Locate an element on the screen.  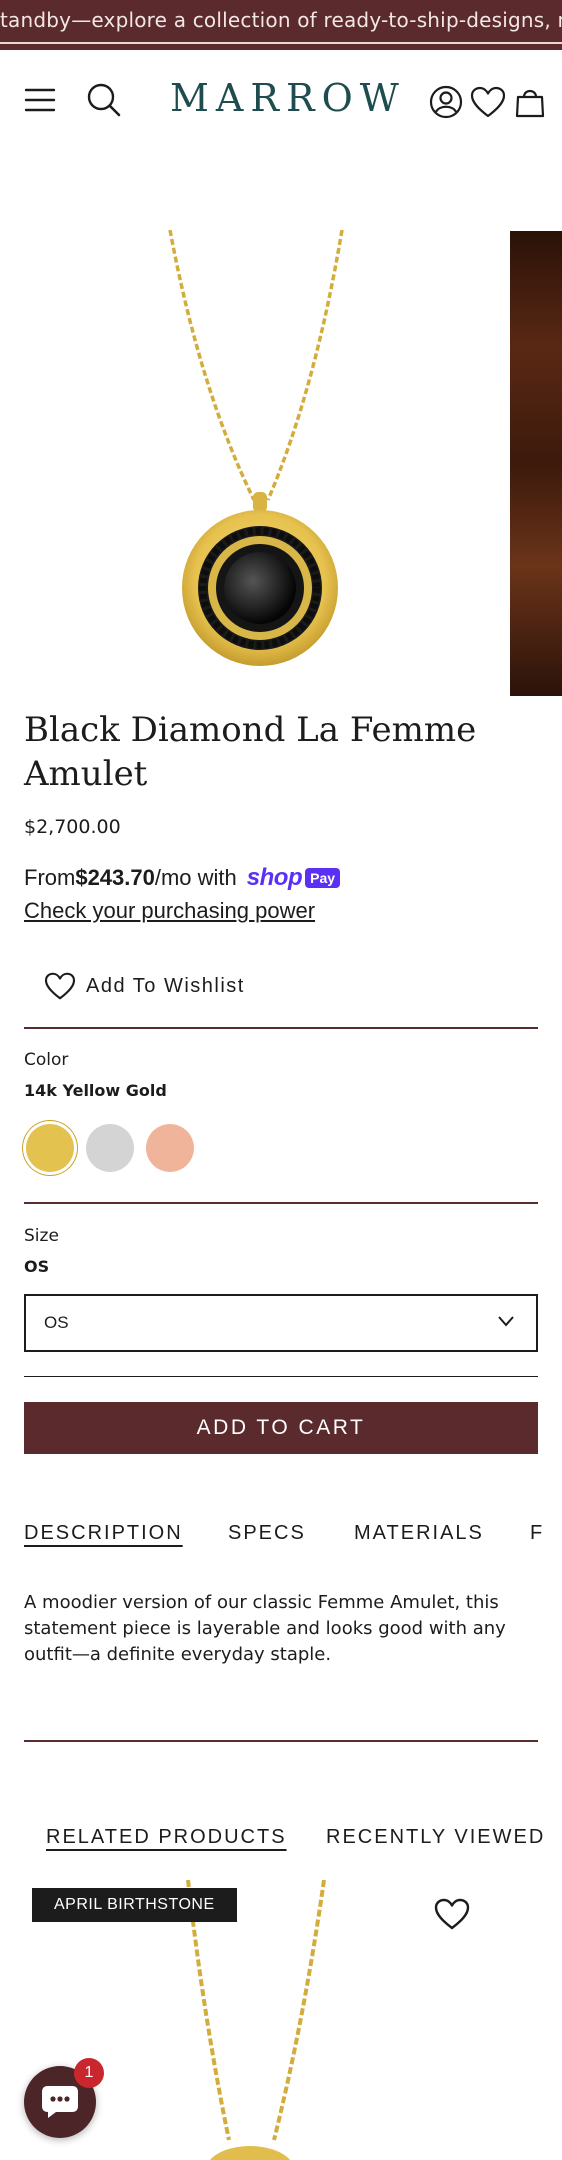
color-label: Color is located at coordinates (46, 1060).